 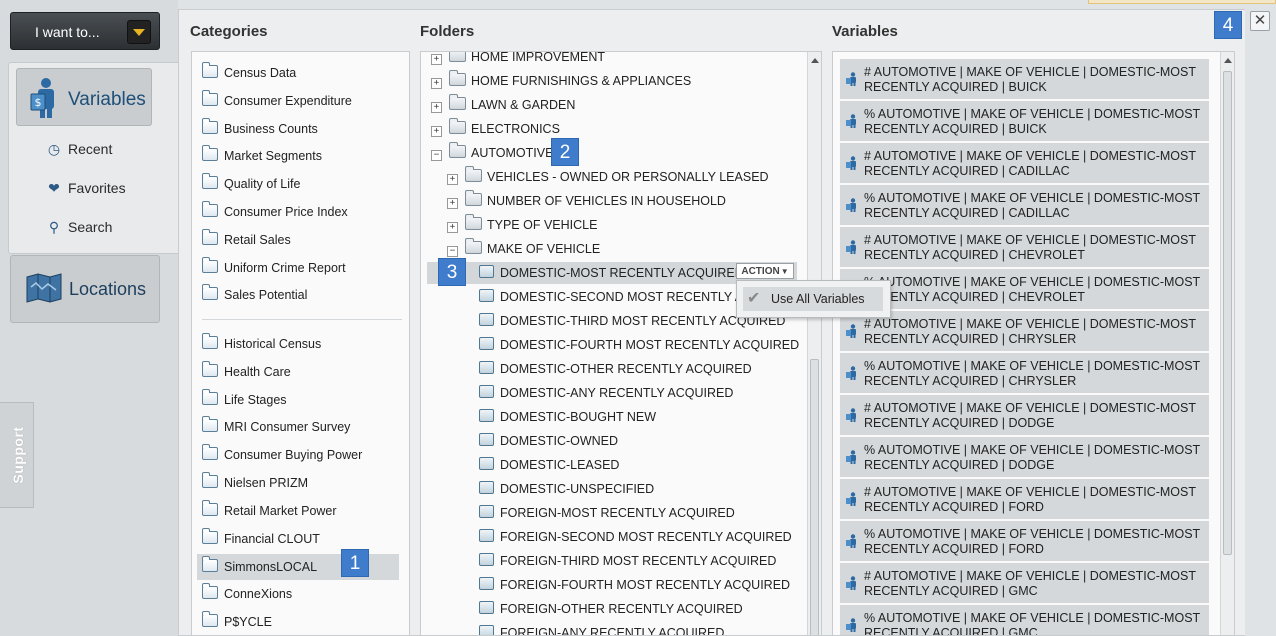 I want to click on variables-header: Variables, so click(x=865, y=31).